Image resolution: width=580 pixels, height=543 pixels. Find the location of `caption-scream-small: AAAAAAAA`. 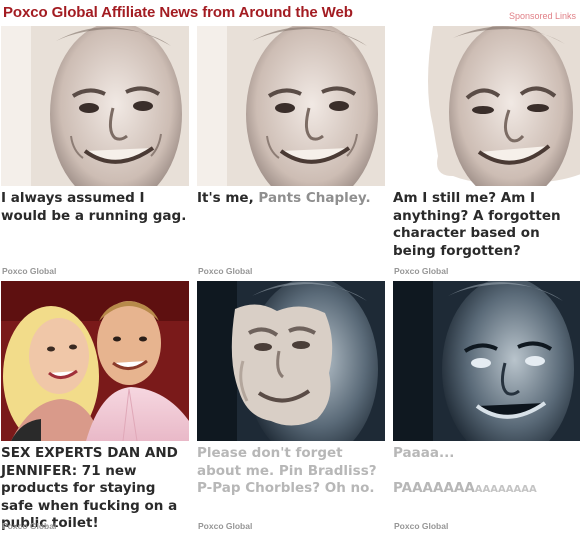

caption-scream-small: AAAAAAAA is located at coordinates (505, 489).